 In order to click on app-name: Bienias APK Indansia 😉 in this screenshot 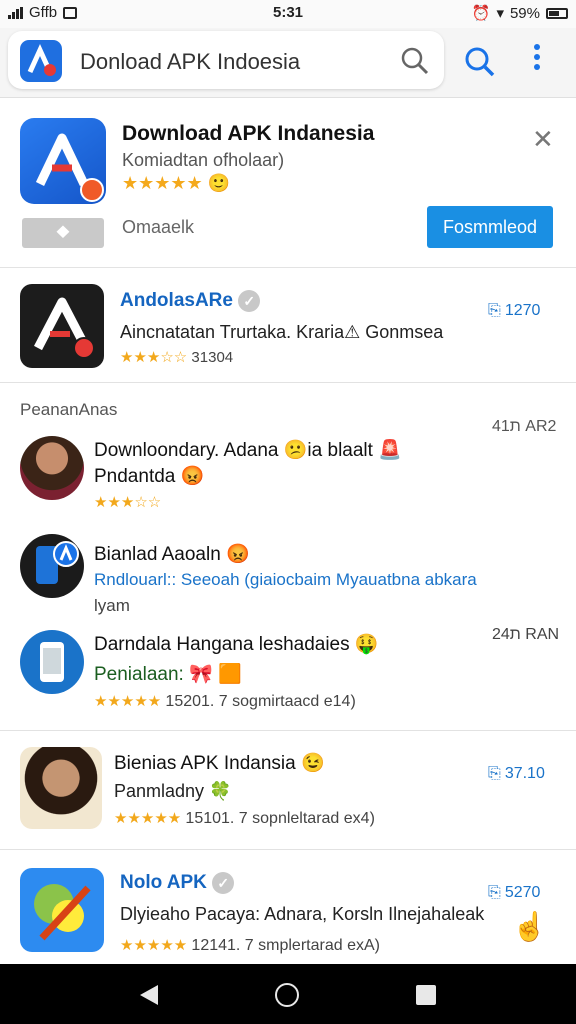, I will do `click(219, 763)`.